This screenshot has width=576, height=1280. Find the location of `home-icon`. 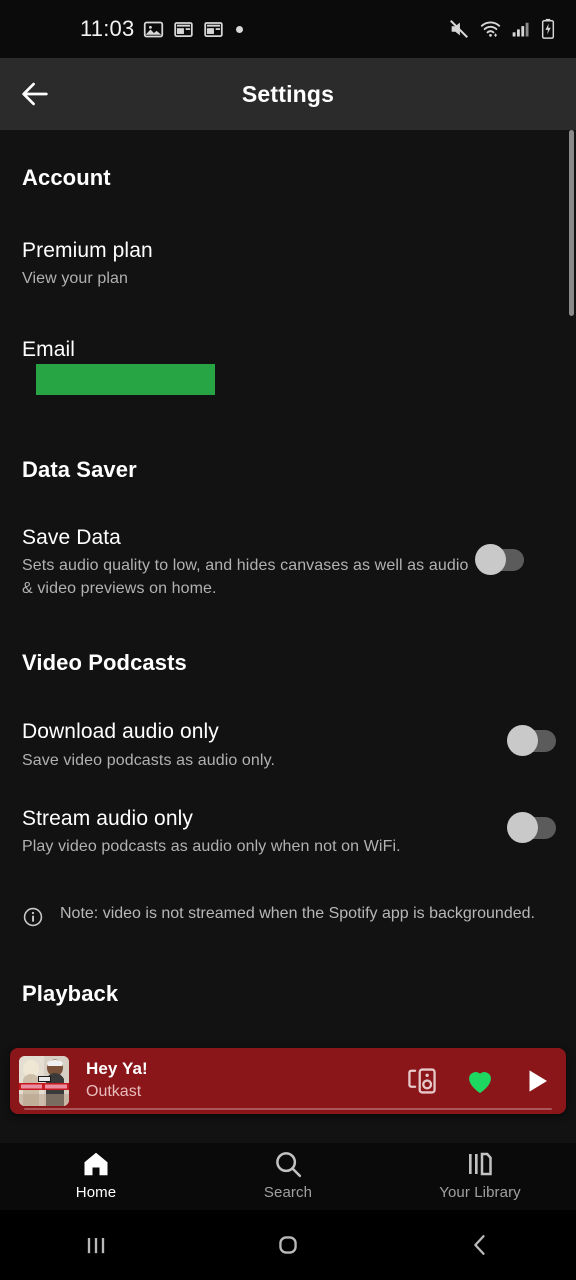

home-icon is located at coordinates (96, 1164).